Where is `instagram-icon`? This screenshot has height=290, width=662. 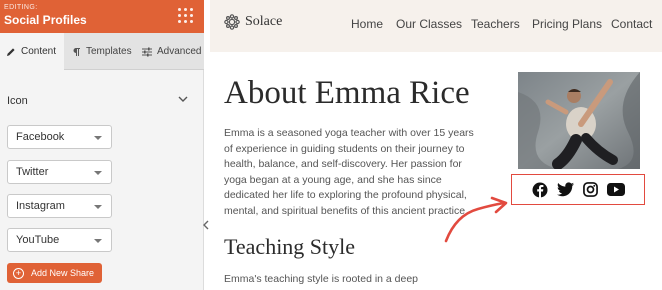
instagram-icon is located at coordinates (590, 189).